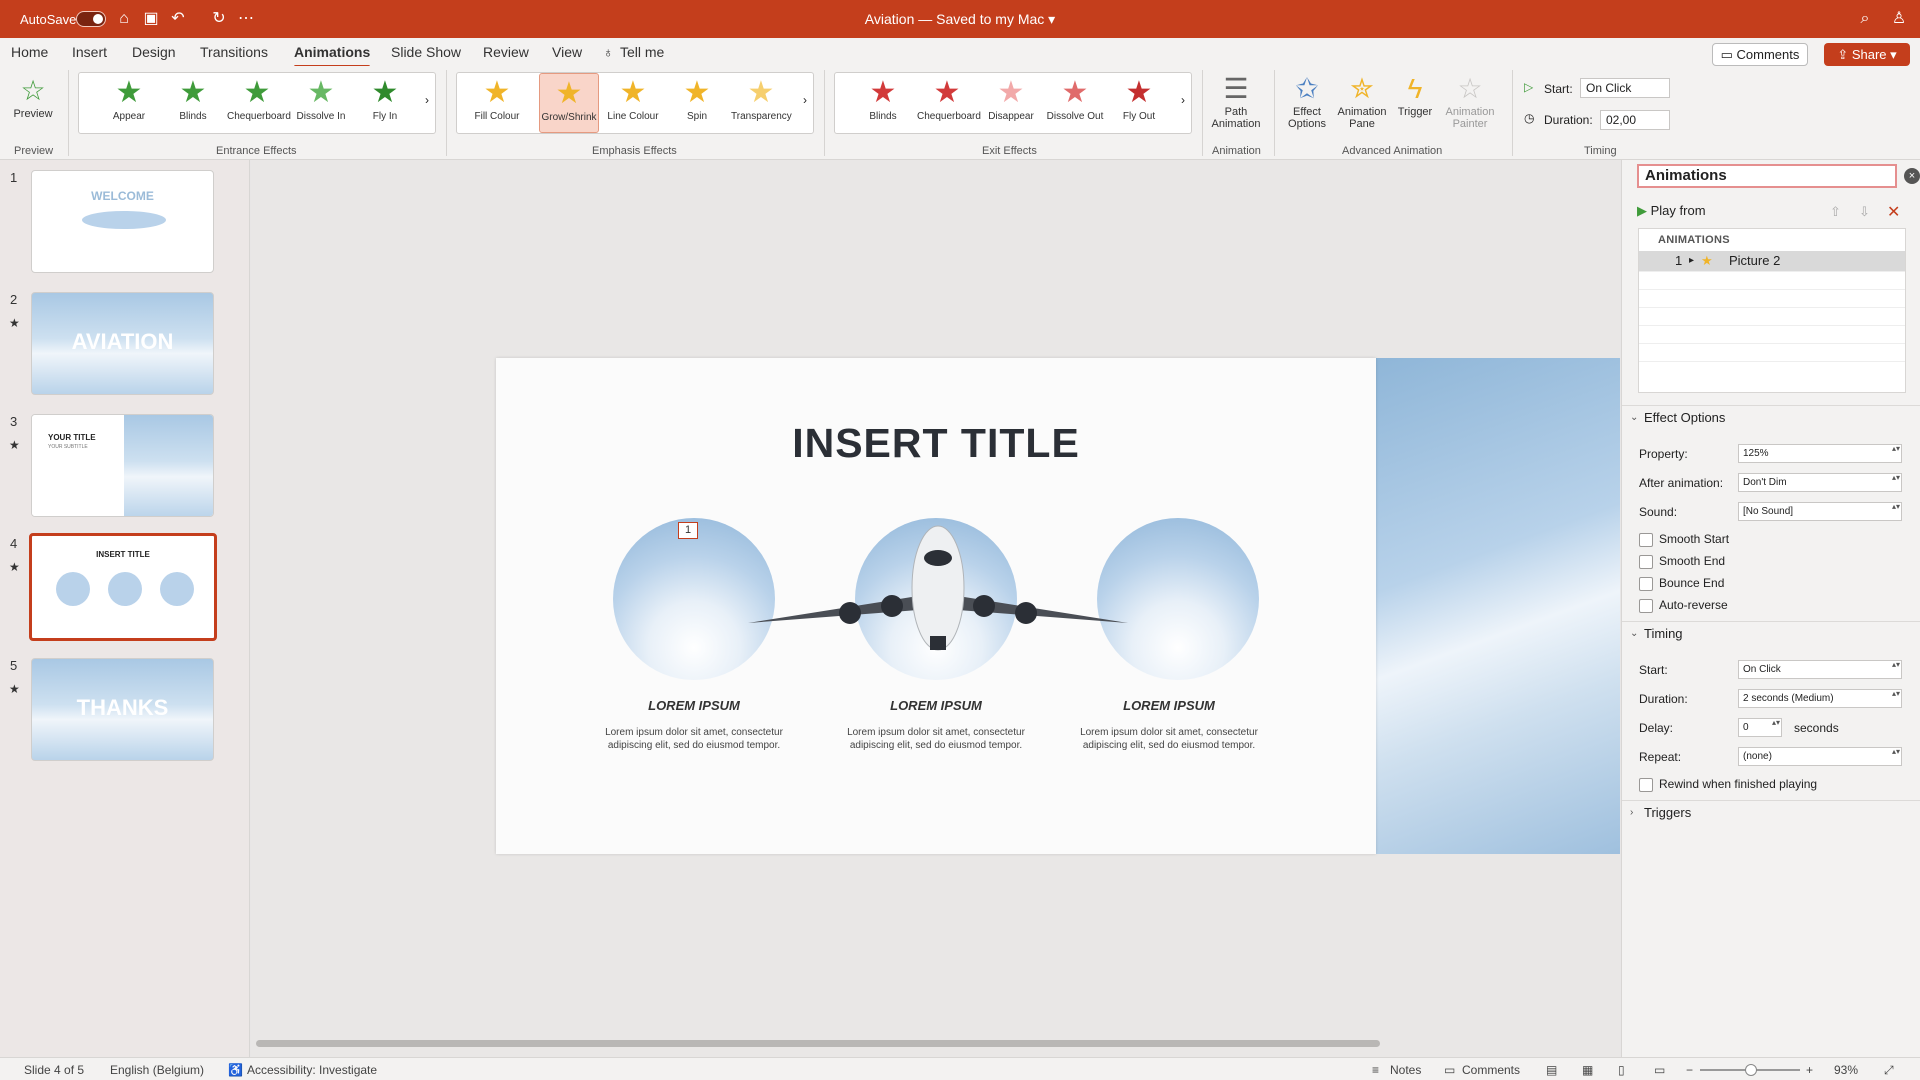  Describe the element at coordinates (1307, 101) in the screenshot. I see `effect-options-button: ✩ Effect Options` at that location.